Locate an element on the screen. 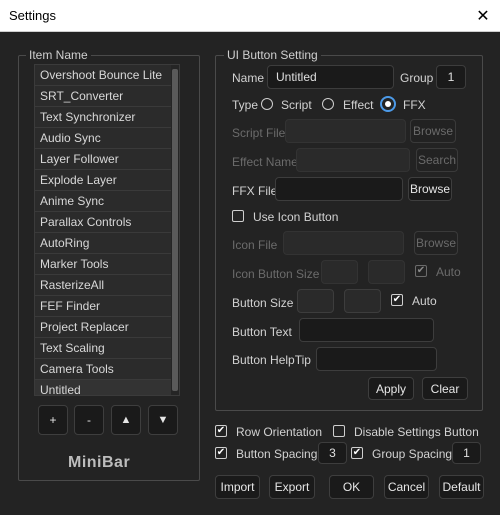 Image resolution: width=500 pixels, height=515 pixels. type-label: Type is located at coordinates (245, 105).